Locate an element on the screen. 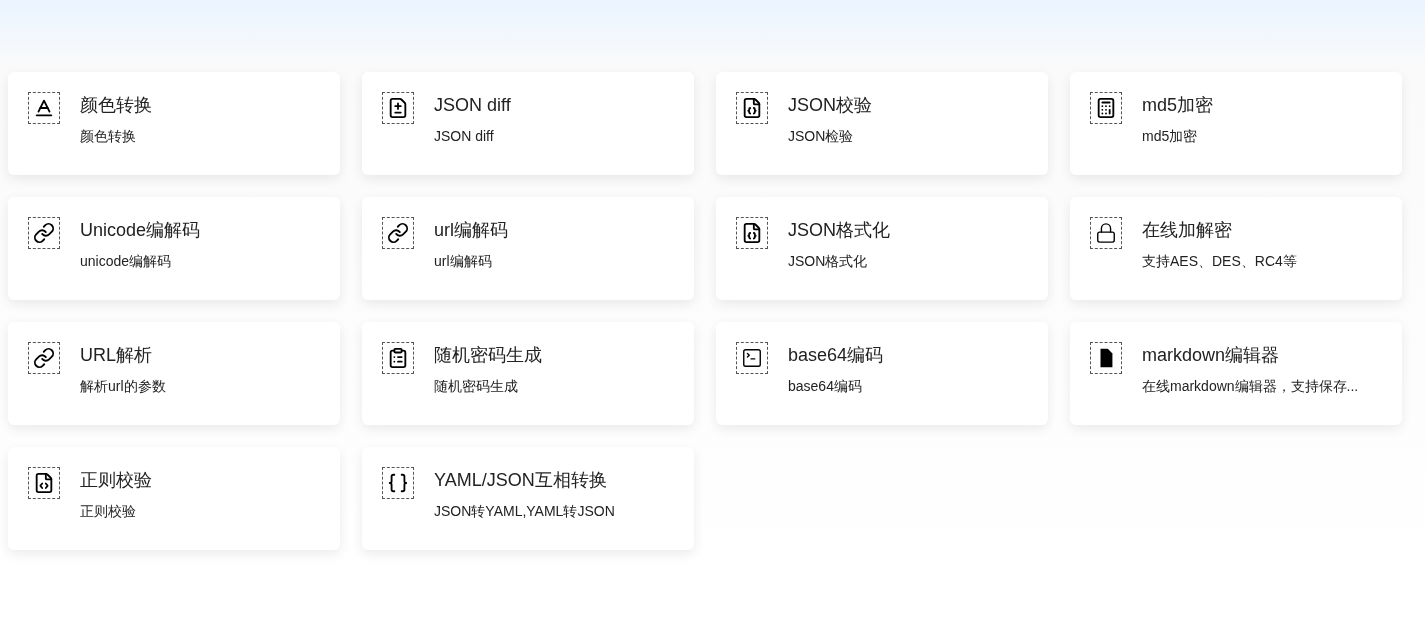 The width and height of the screenshot is (1425, 644). tool-card: 随机密码生成 随机密码生成 is located at coordinates (528, 373).